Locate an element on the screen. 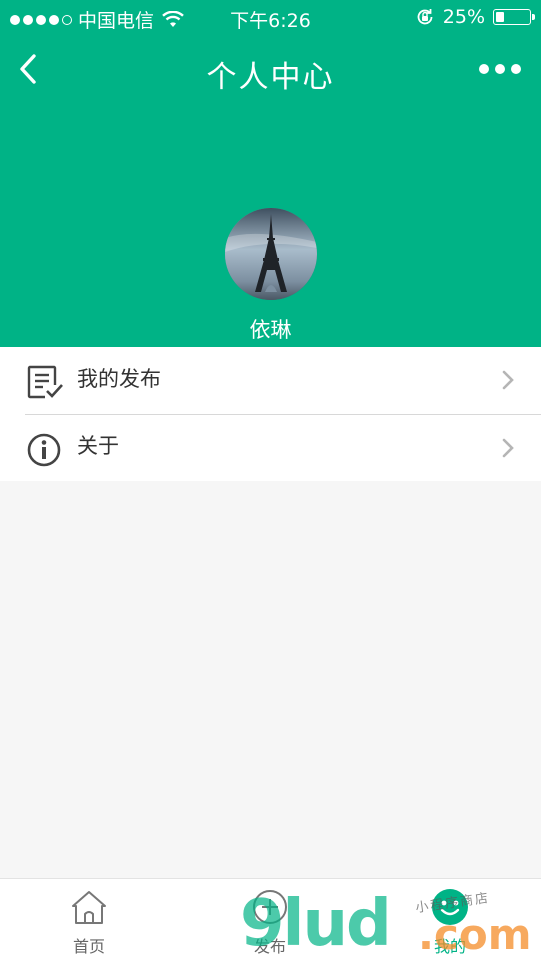  tab-publish: 发布 is located at coordinates (270, 919).